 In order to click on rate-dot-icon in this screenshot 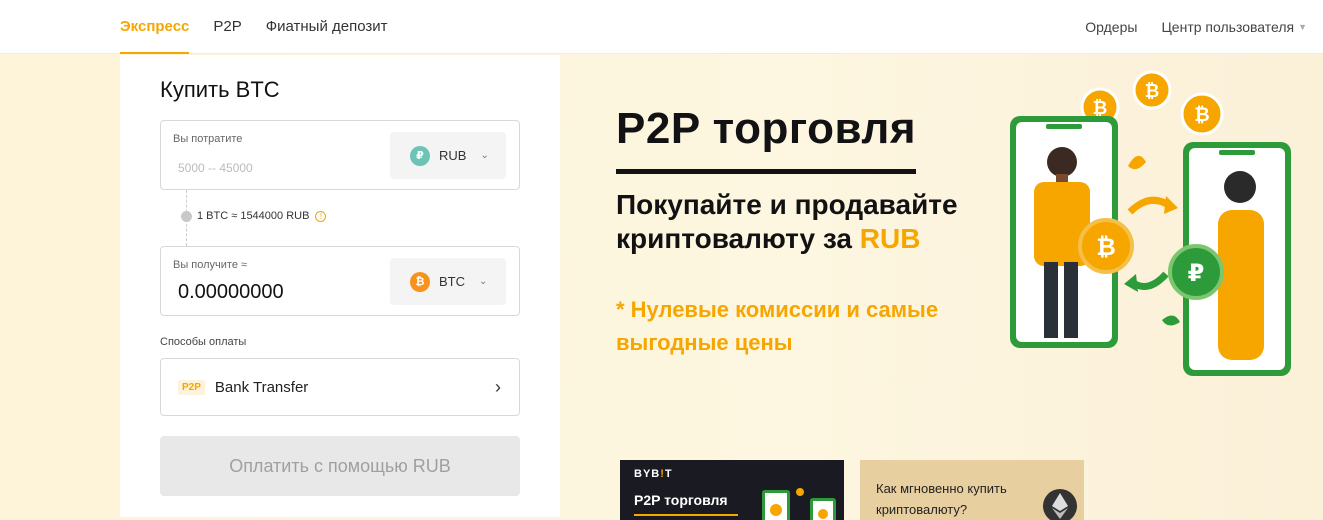, I will do `click(186, 216)`.